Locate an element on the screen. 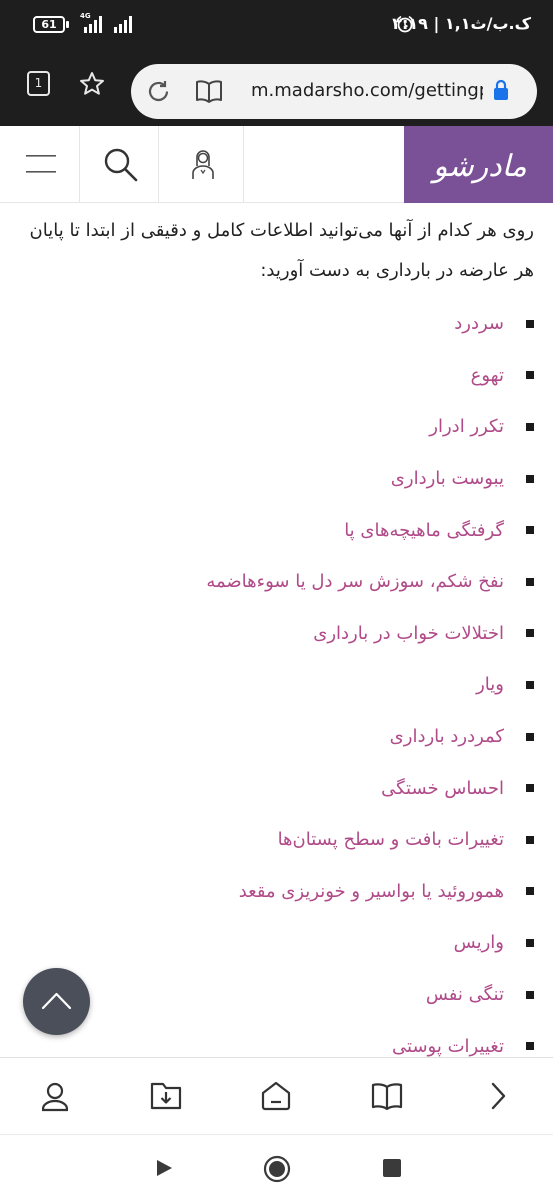 This screenshot has width=553, height=1200. symptom-link-skin-changes: تغییرات پوستی is located at coordinates (448, 1046).